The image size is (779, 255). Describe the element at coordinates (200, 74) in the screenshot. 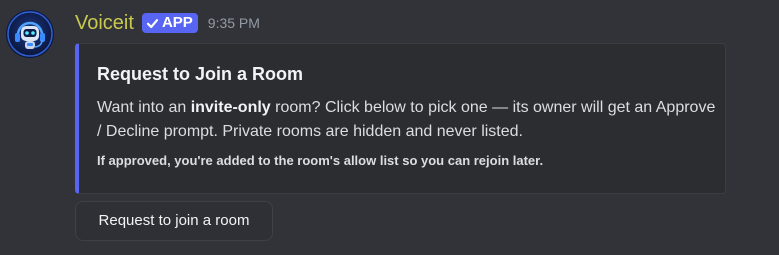

I see `embed-title: Request to Join a Room` at that location.